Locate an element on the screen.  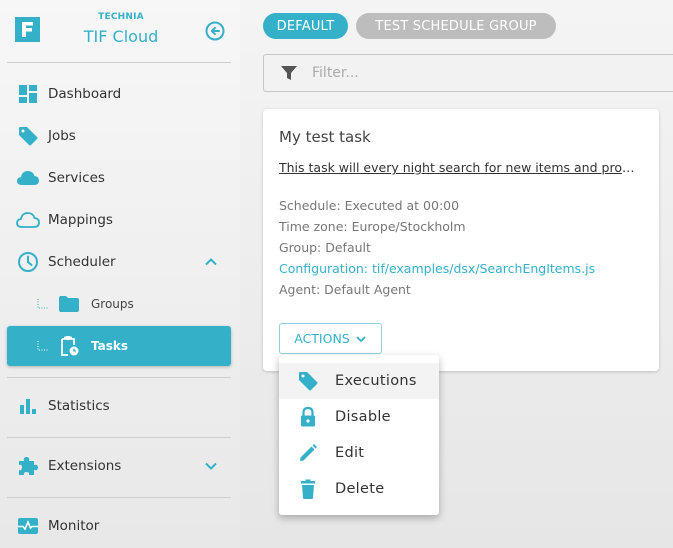
monitor-pulse-icon is located at coordinates (28, 526).